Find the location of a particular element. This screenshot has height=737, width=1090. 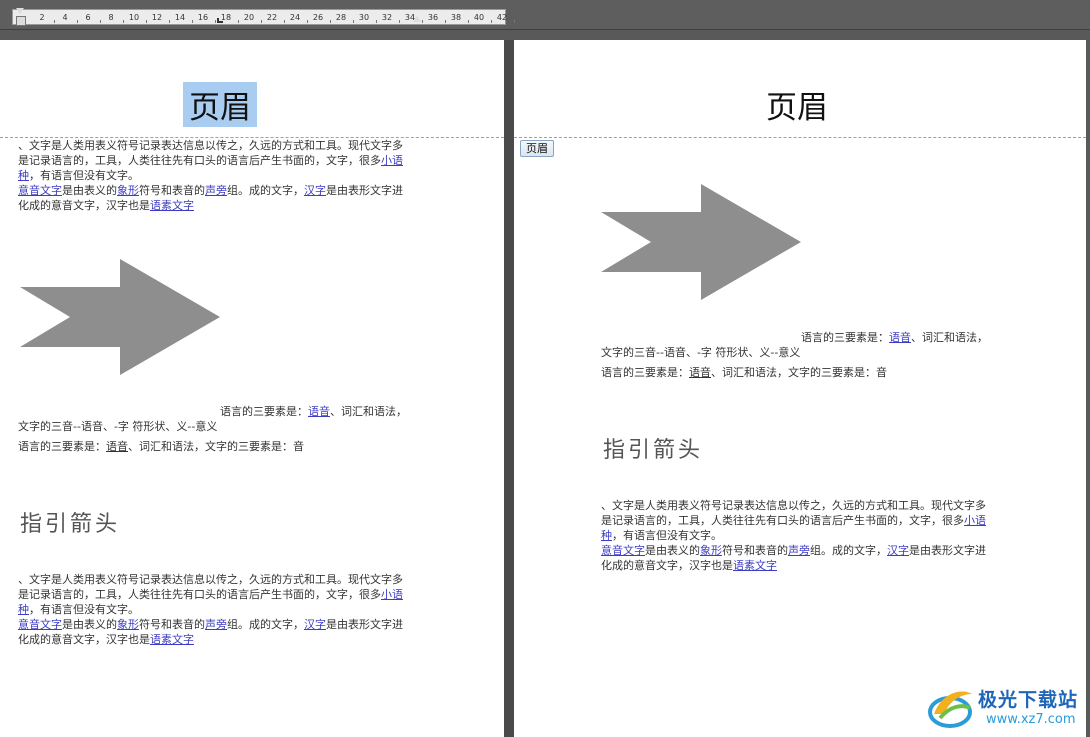

ruler-tick-label: 24 is located at coordinates (295, 17).